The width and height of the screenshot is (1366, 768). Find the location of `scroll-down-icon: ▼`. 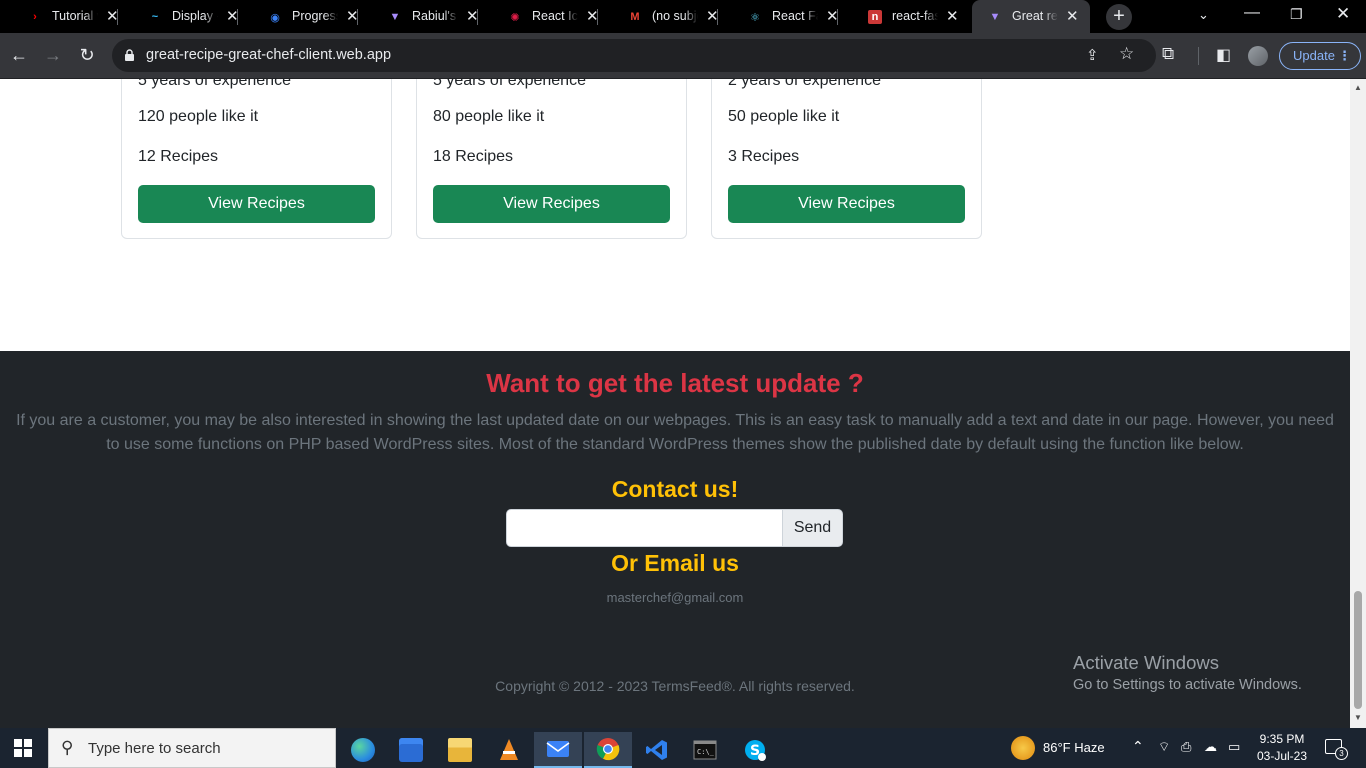

scroll-down-icon: ▼ is located at coordinates (1358, 717).